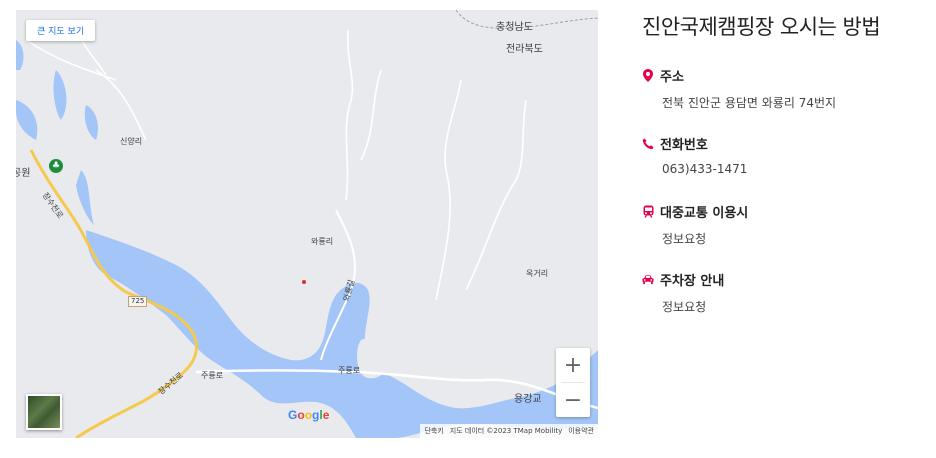 This screenshot has height=458, width=936. What do you see at coordinates (349, 370) in the screenshot?
I see `label-juyong-road-2: 주룡로` at bounding box center [349, 370].